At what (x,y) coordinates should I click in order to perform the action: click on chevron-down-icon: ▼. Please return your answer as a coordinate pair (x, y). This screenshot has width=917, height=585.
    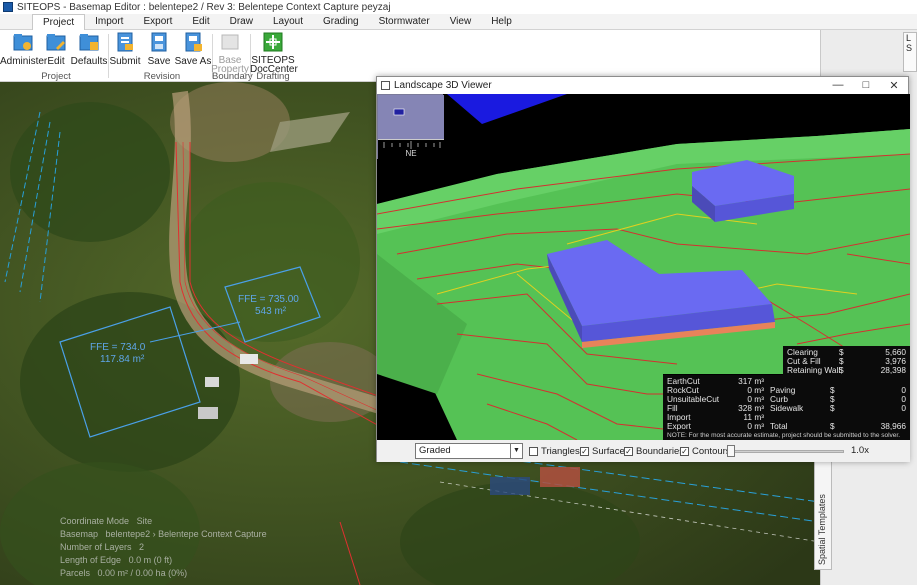
    Looking at the image, I should click on (516, 451).